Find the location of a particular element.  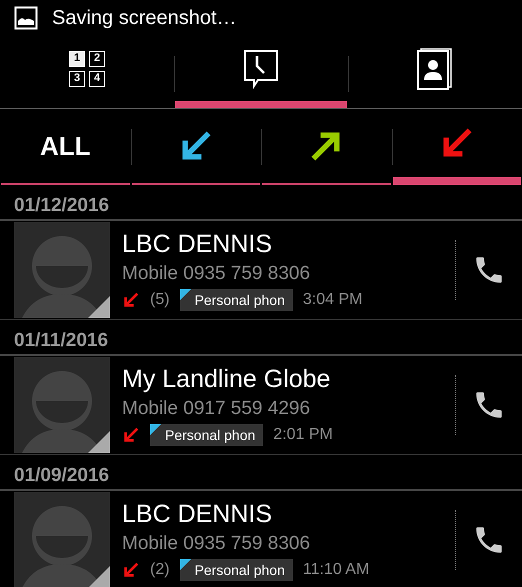

clock-icon is located at coordinates (261, 68).